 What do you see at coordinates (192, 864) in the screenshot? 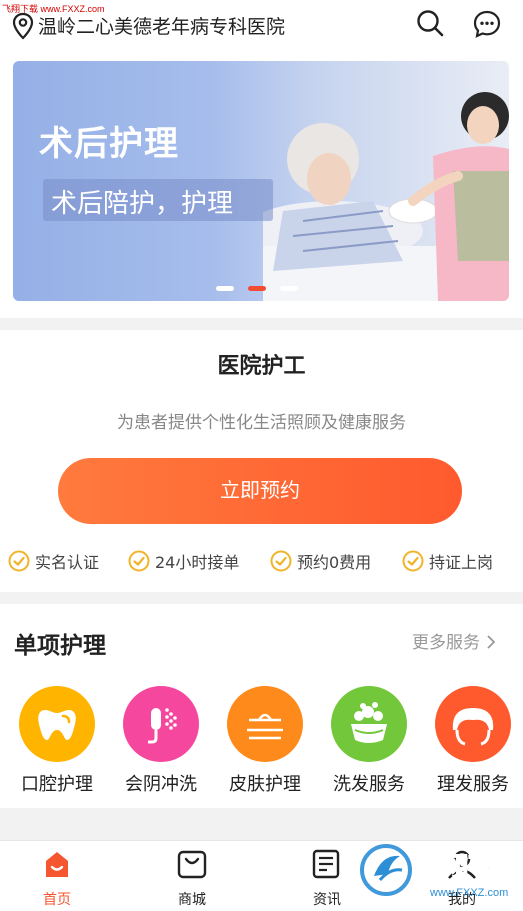
I see `shopping-bag-icon` at bounding box center [192, 864].